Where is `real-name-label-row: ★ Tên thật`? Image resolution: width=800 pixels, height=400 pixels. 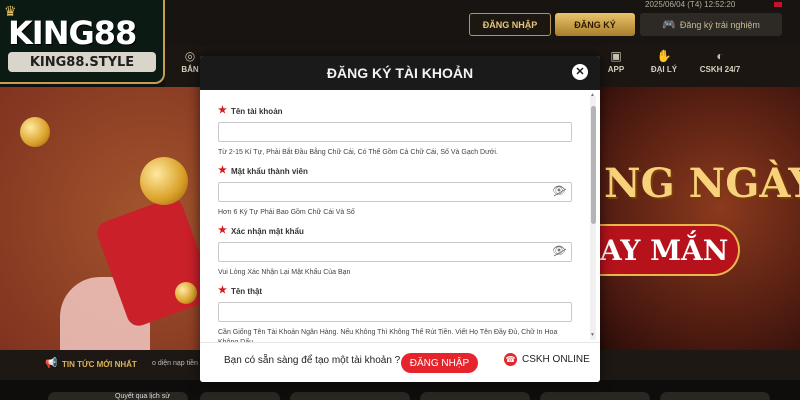 real-name-label-row: ★ Tên thật is located at coordinates (398, 291).